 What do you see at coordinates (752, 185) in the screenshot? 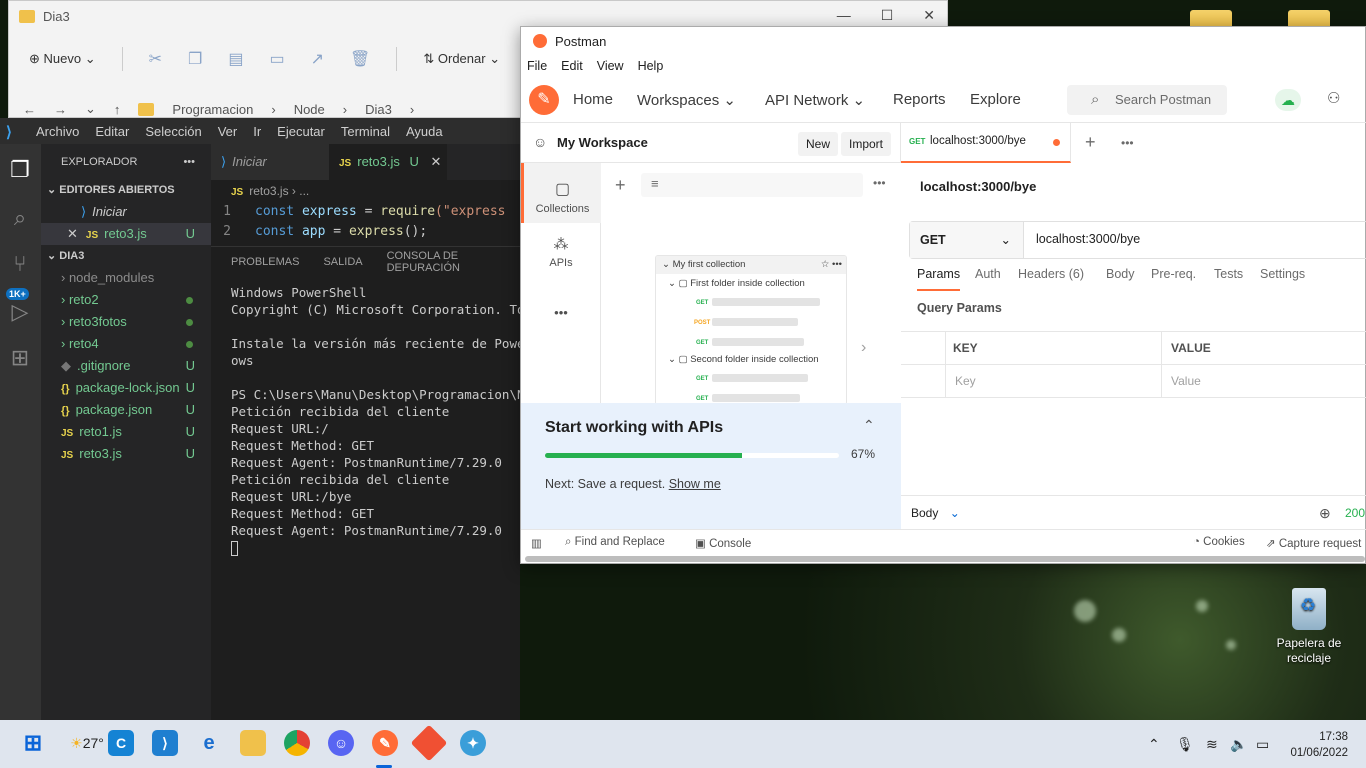
I see `filter-input: ≡` at bounding box center [752, 185].